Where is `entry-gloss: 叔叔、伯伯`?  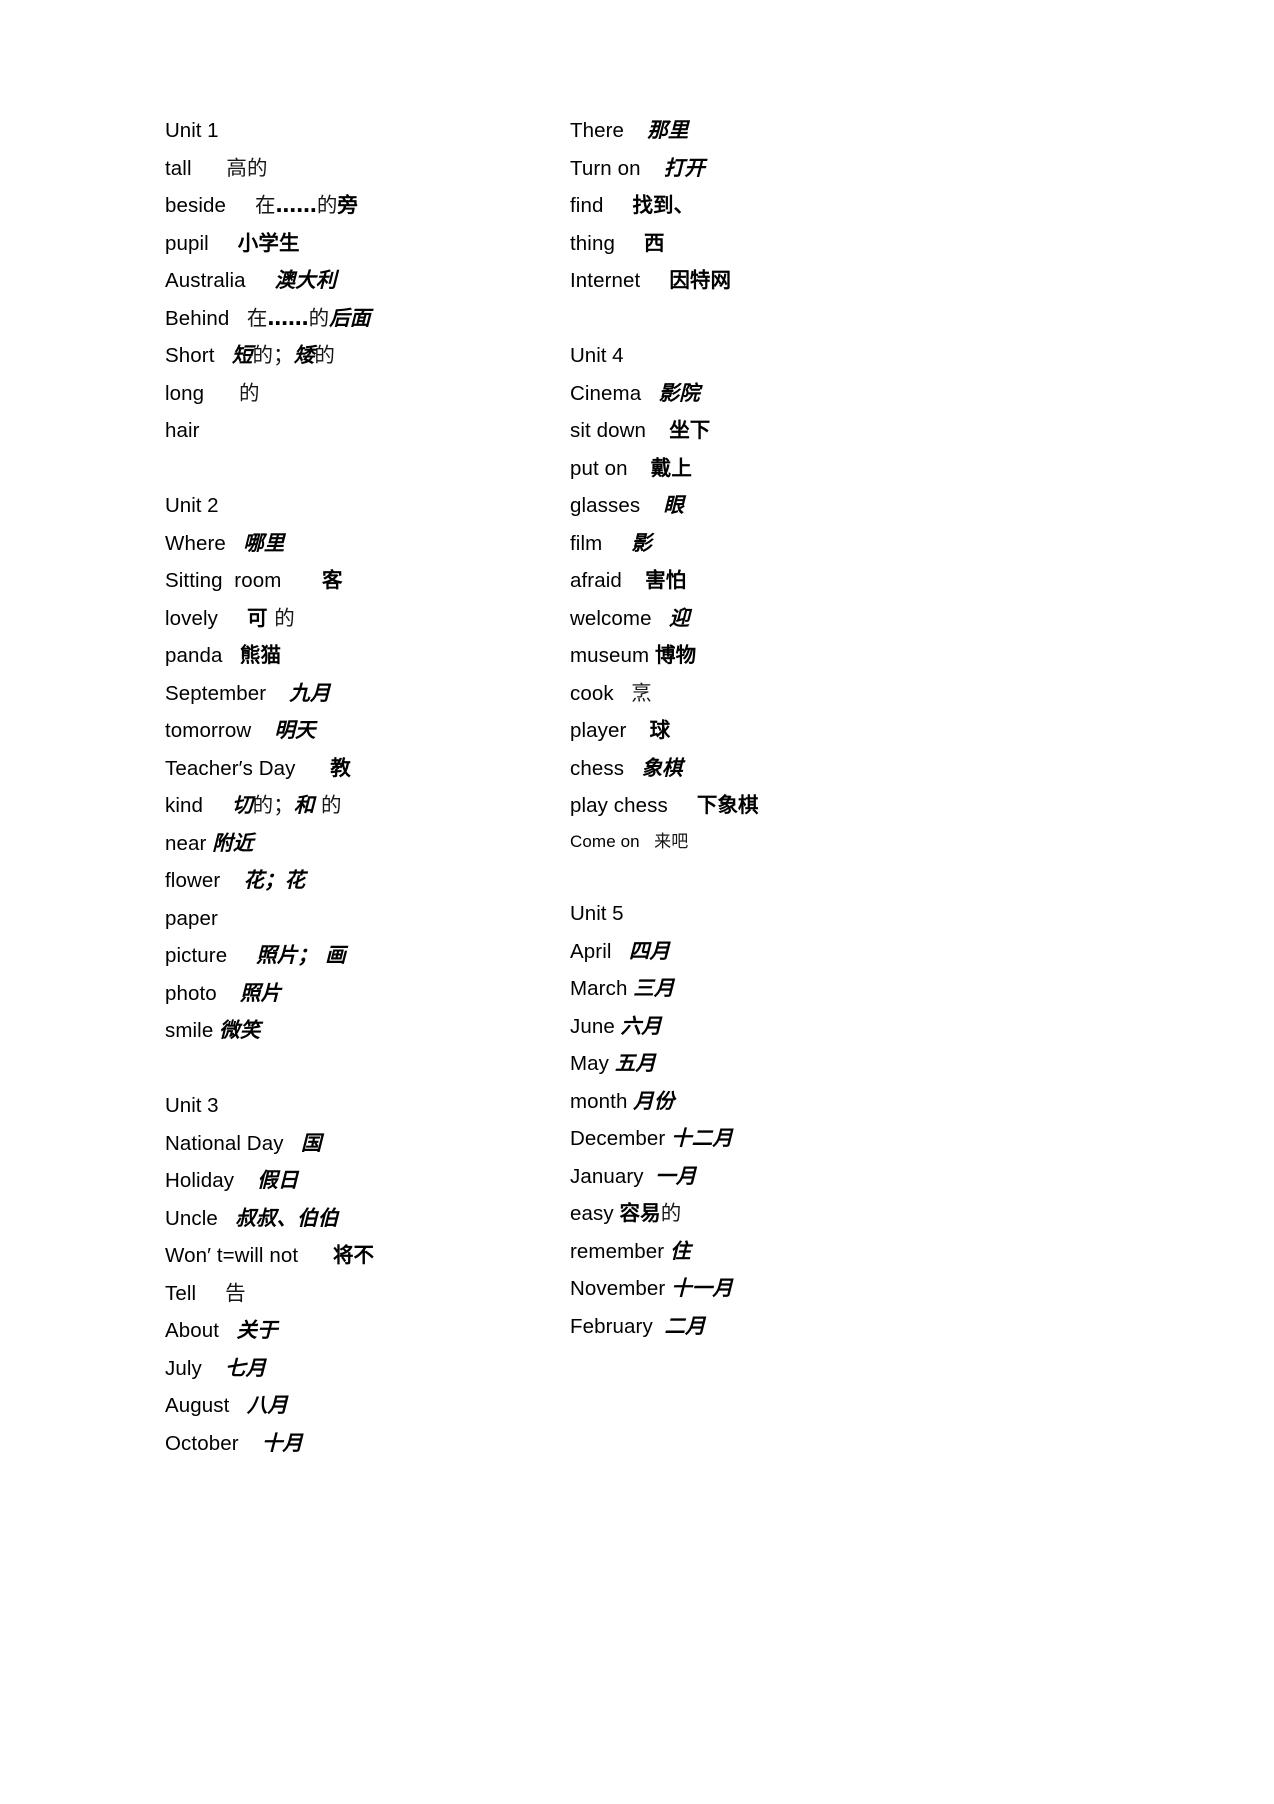 entry-gloss: 叔叔、伯伯 is located at coordinates (287, 1217).